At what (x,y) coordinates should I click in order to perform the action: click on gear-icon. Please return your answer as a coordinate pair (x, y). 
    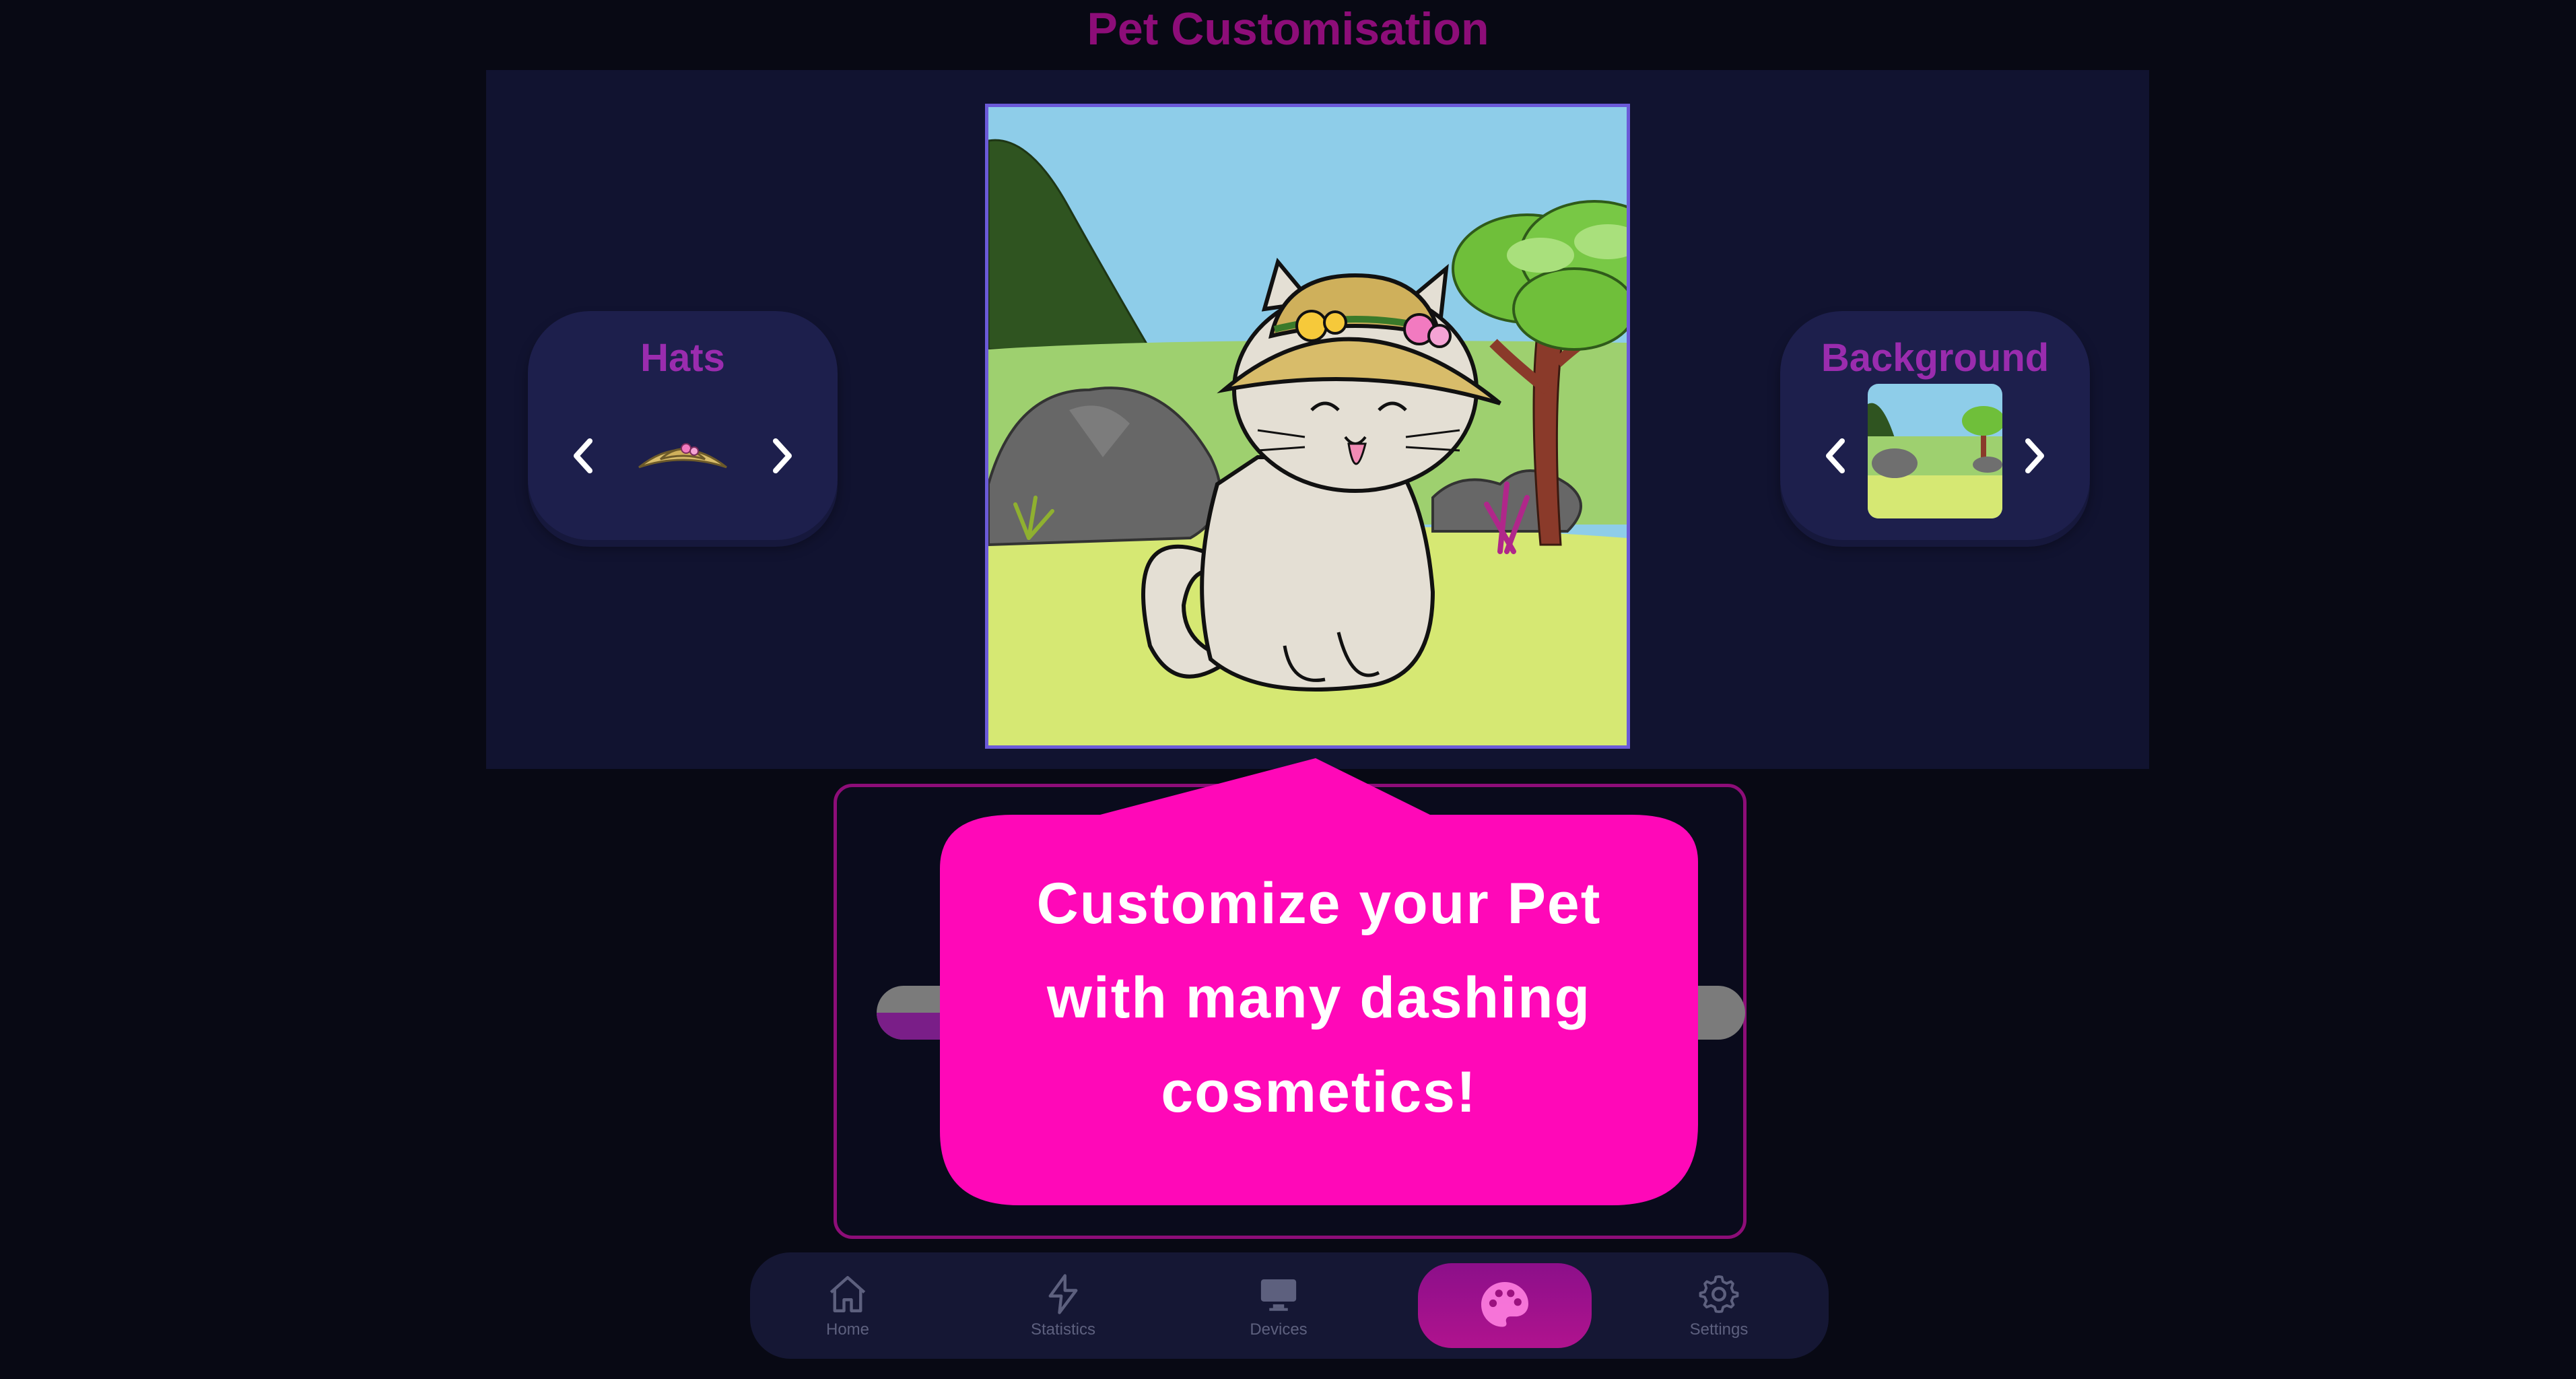
    Looking at the image, I should click on (1719, 1294).